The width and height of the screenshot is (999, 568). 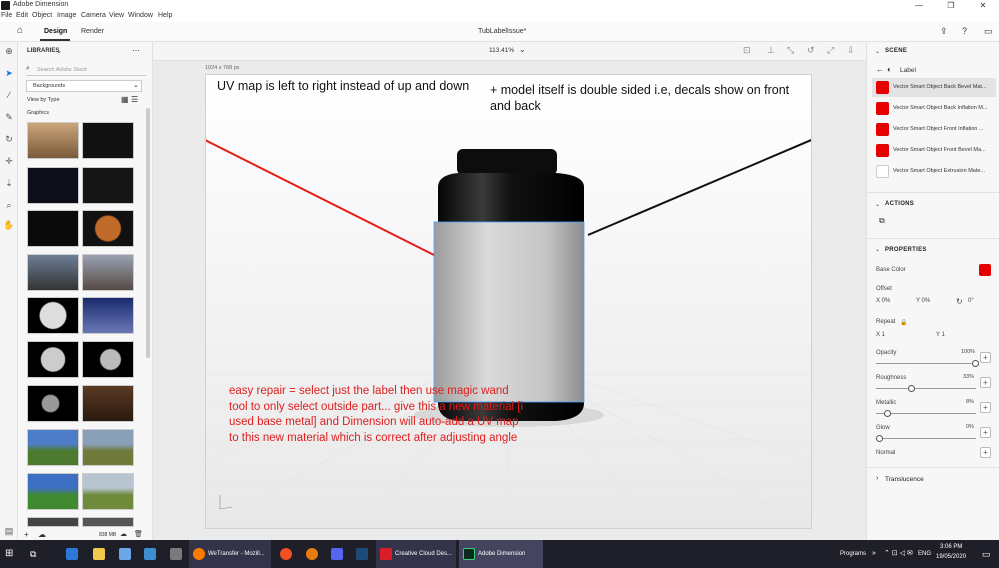 What do you see at coordinates (42, 15) in the screenshot?
I see `menu-object: Object` at bounding box center [42, 15].